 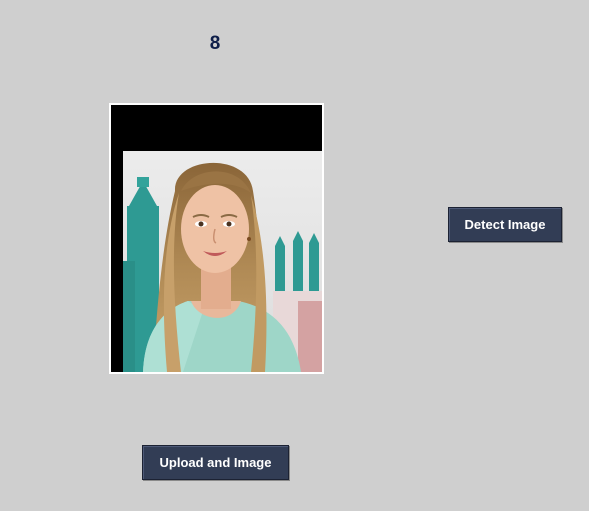 I want to click on uploaded-photo, so click(x=222, y=261).